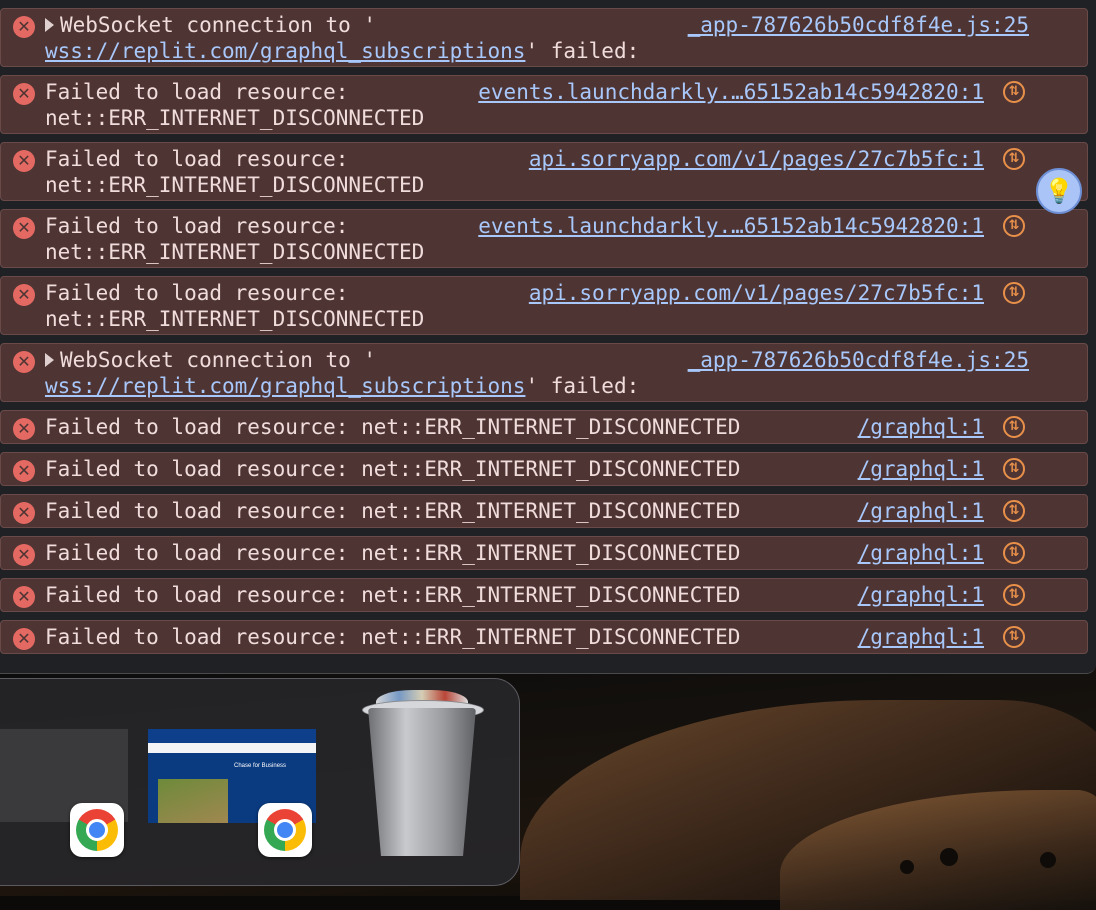  What do you see at coordinates (1059, 191) in the screenshot?
I see `ai-assist-lightbulb-icon: 💡` at bounding box center [1059, 191].